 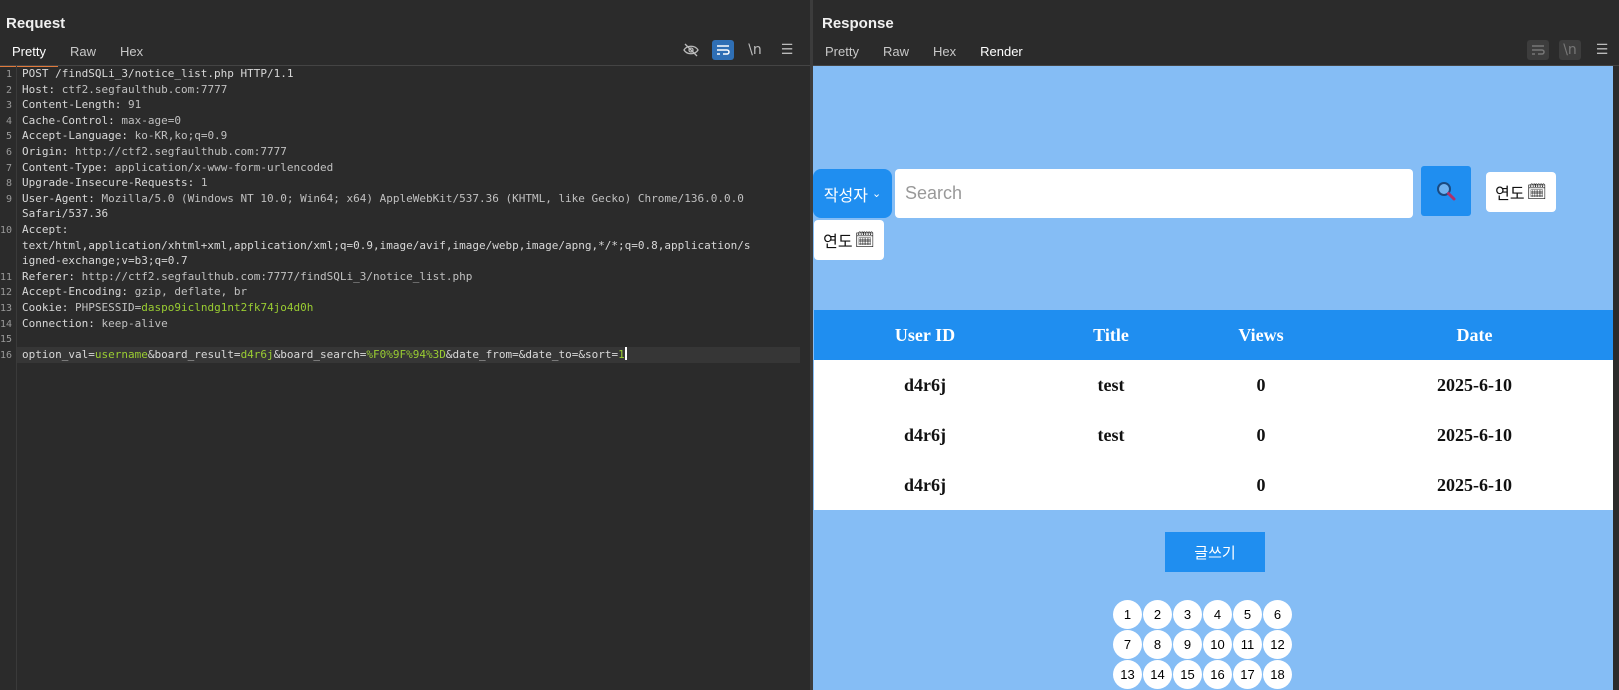 I want to click on line-number: 14, so click(x=6, y=324).